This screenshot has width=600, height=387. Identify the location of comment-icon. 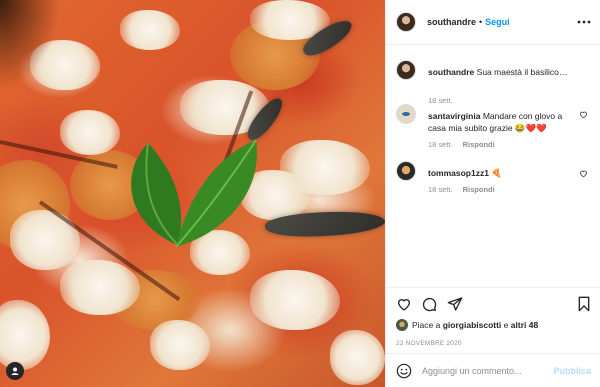
(429, 304).